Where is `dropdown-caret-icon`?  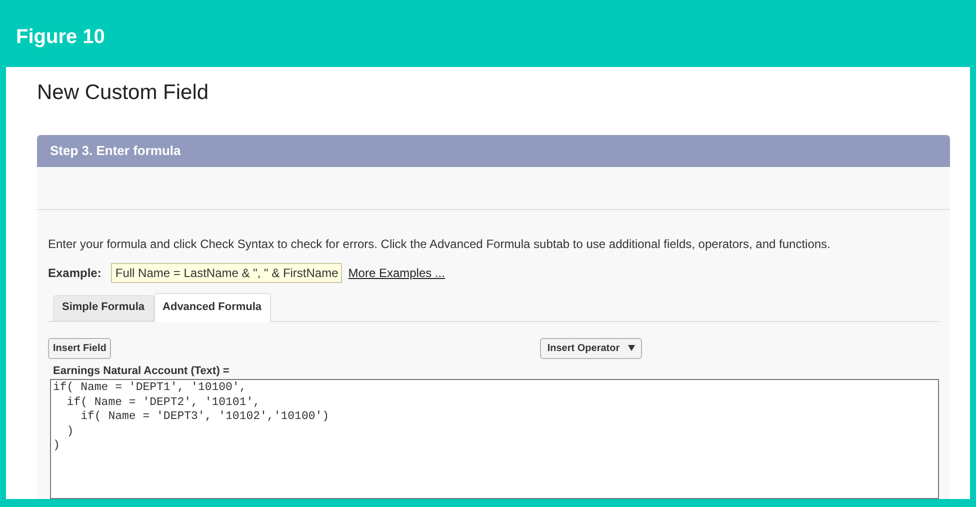 dropdown-caret-icon is located at coordinates (631, 348).